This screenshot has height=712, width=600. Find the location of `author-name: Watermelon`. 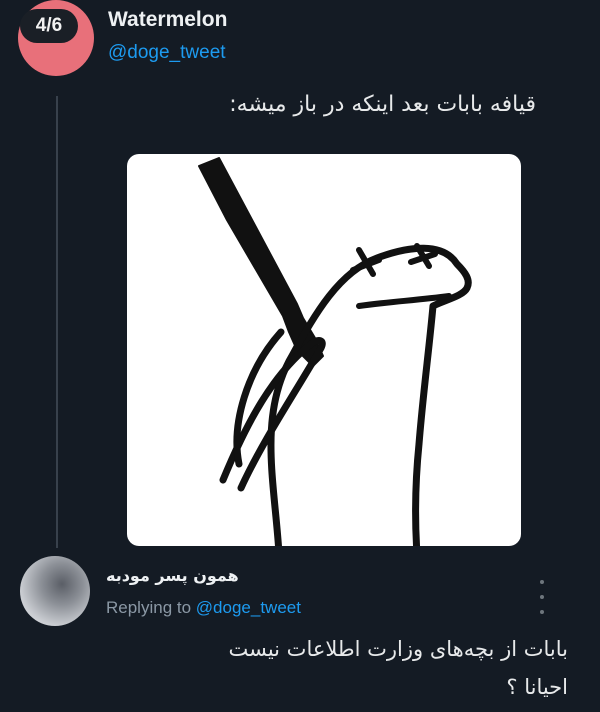

author-name: Watermelon is located at coordinates (167, 20).